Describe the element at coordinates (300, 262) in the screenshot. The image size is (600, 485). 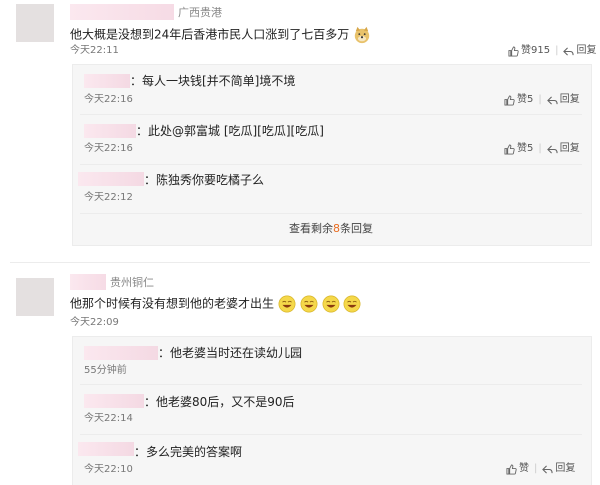
I see `comment-divider` at that location.